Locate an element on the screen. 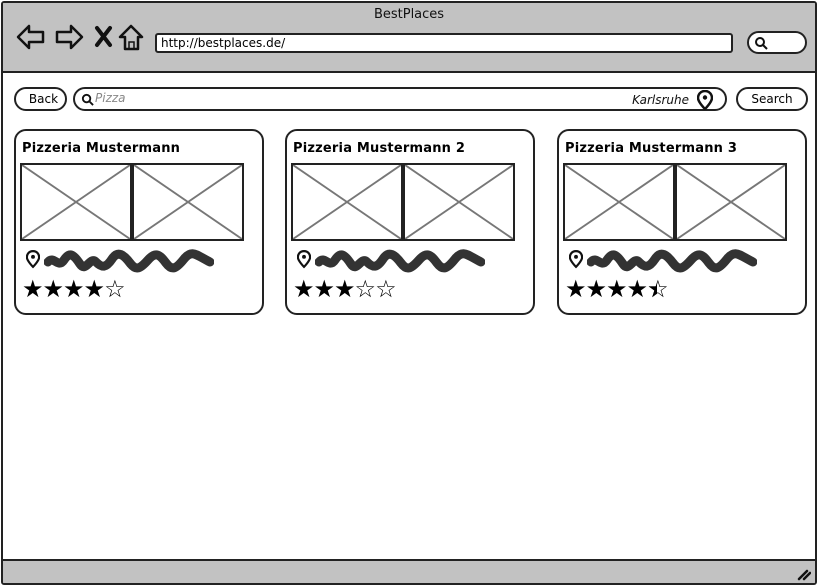  window-title: BestPlaces is located at coordinates (409, 14).